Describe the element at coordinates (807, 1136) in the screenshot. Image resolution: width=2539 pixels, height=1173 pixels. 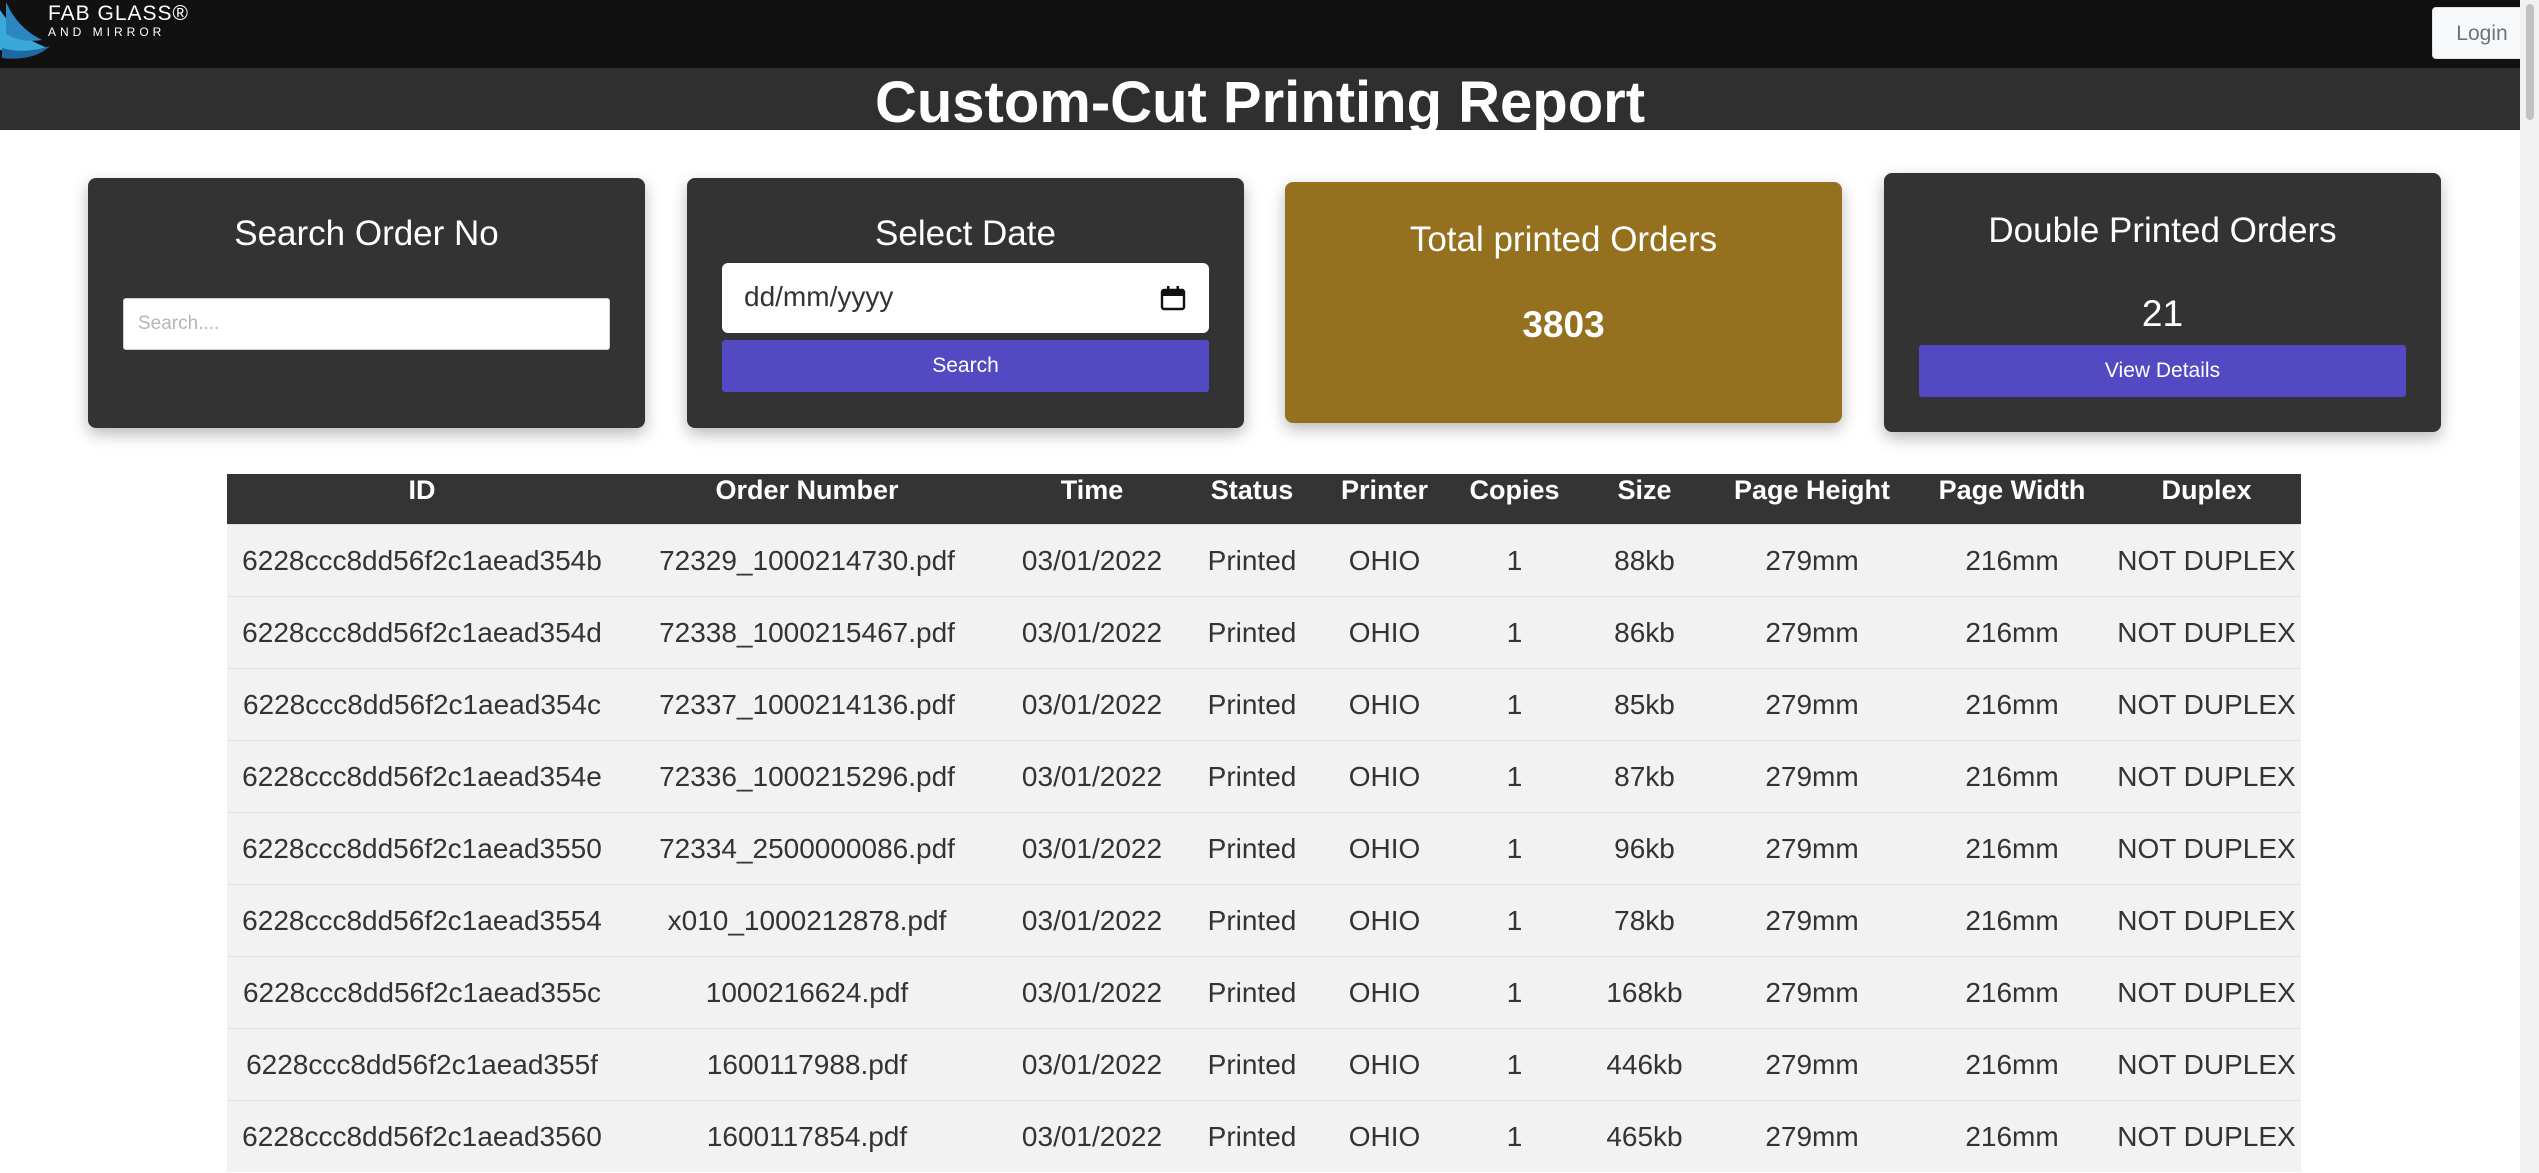
I see `cell-order-number: 1600117854.pdf` at that location.